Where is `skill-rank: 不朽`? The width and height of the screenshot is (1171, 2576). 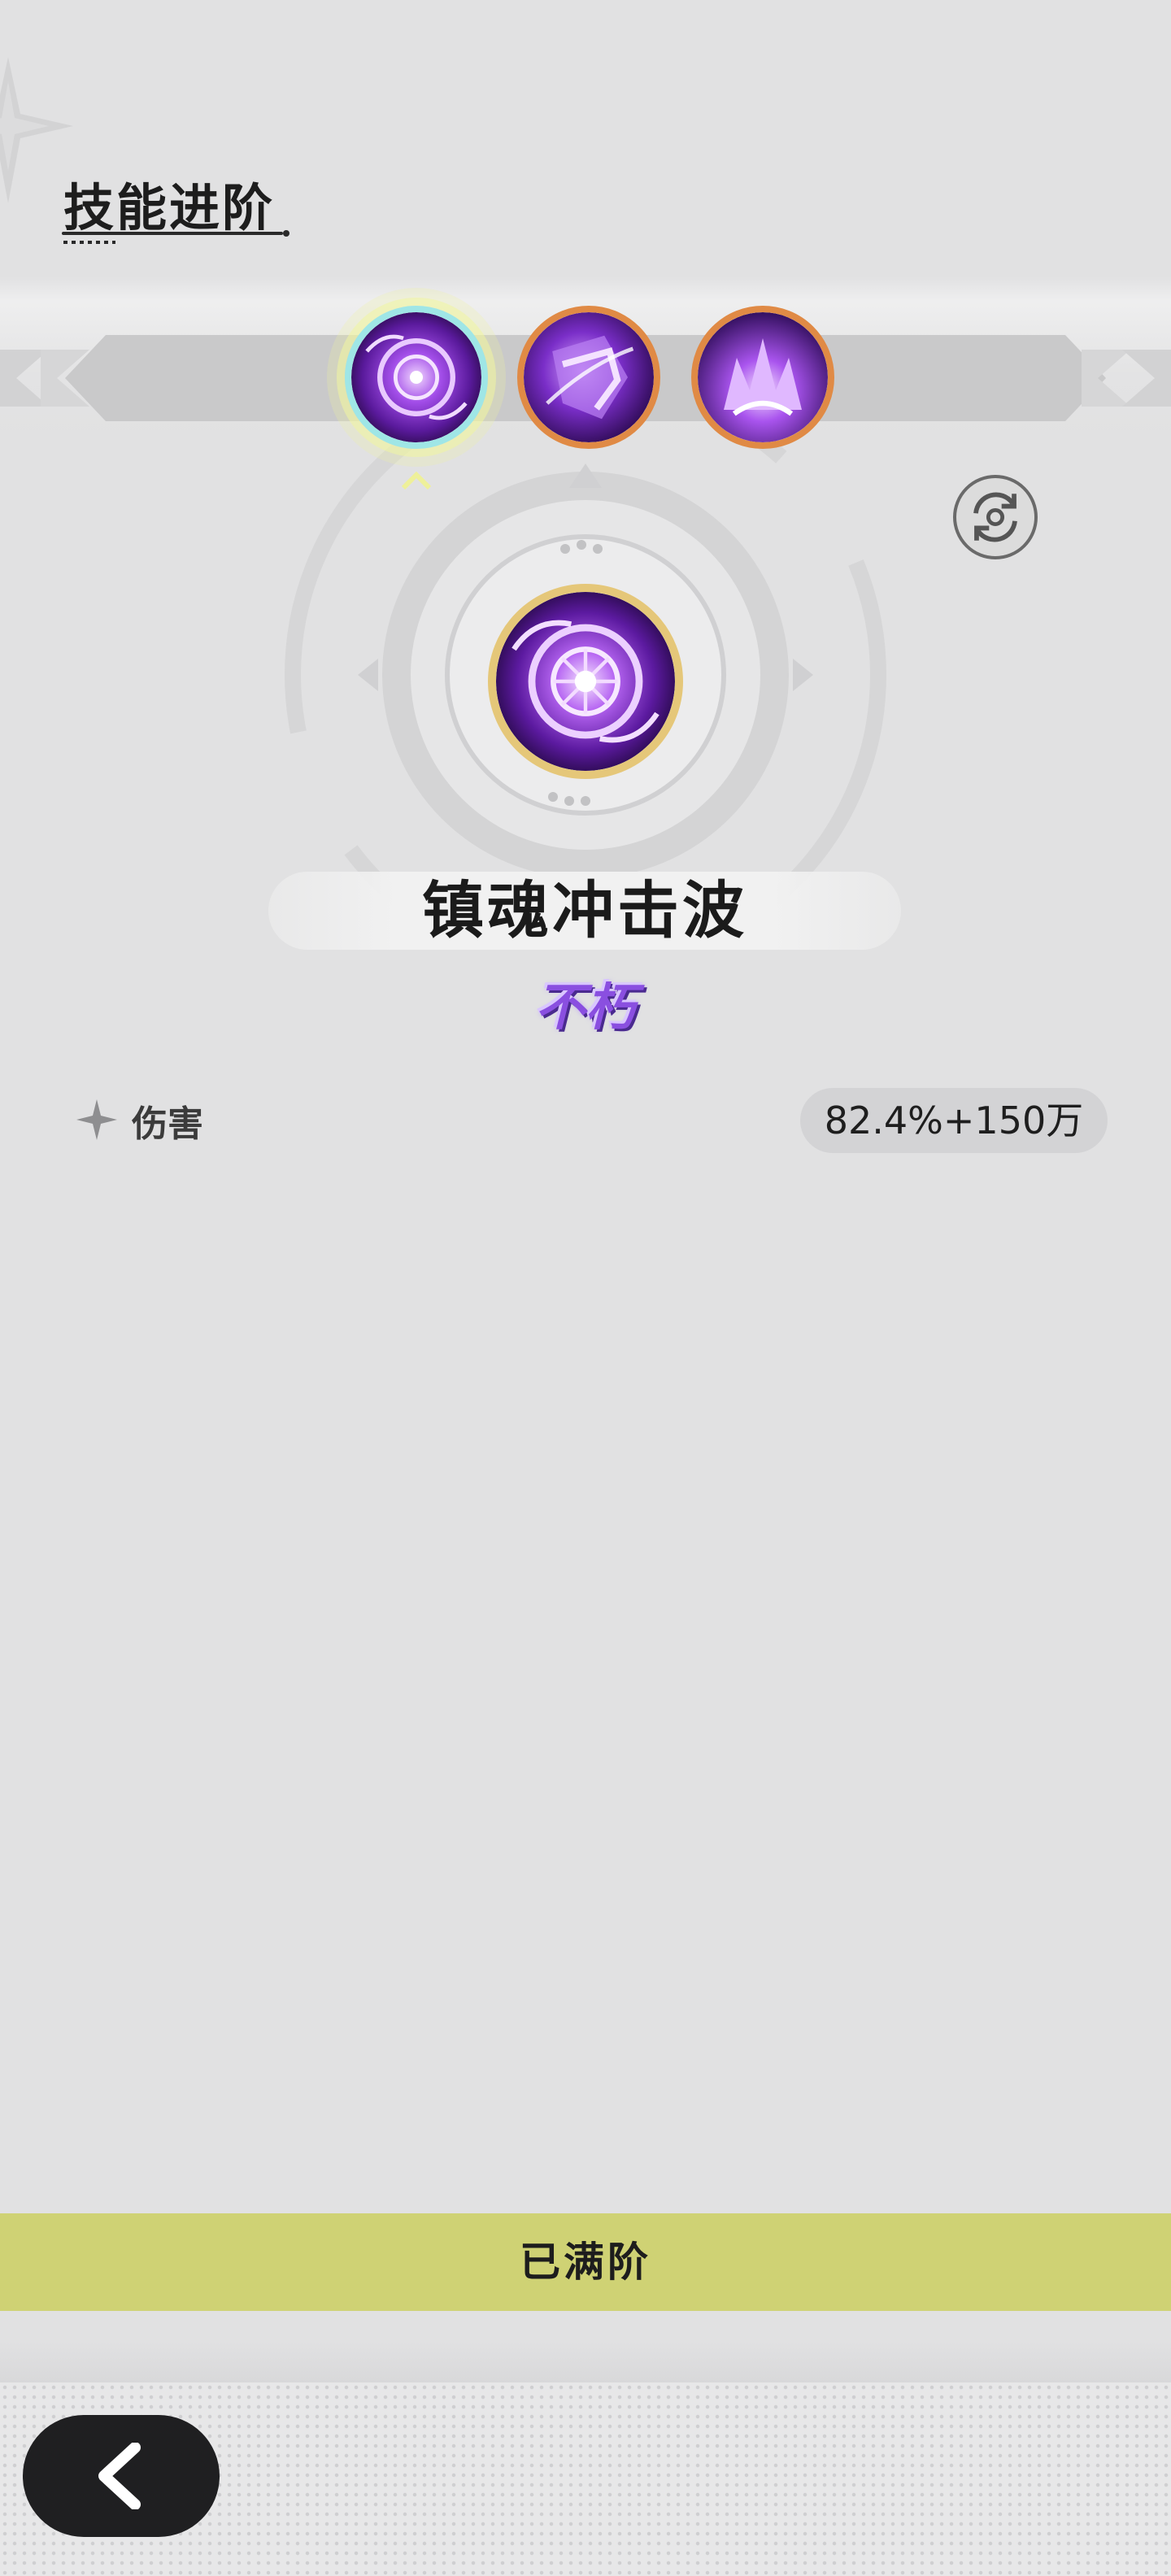 skill-rank: 不朽 is located at coordinates (585, 1007).